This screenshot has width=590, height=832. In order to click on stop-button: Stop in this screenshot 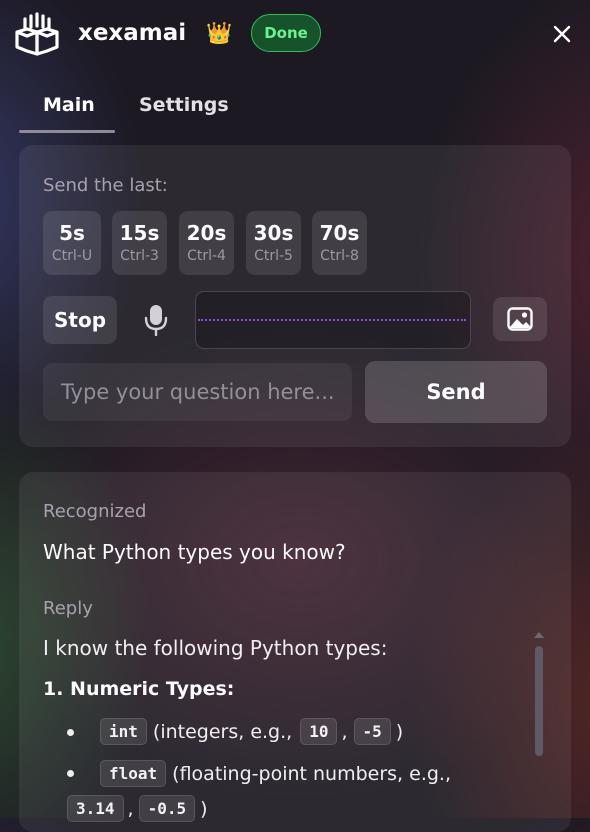, I will do `click(80, 320)`.